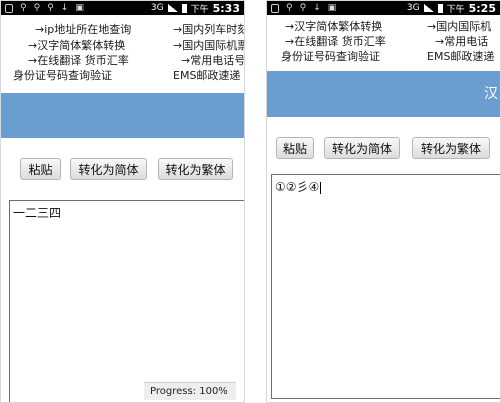 The image size is (501, 403). What do you see at coordinates (297, 187) in the screenshot?
I see `text-input-value: ①②彡④` at bounding box center [297, 187].